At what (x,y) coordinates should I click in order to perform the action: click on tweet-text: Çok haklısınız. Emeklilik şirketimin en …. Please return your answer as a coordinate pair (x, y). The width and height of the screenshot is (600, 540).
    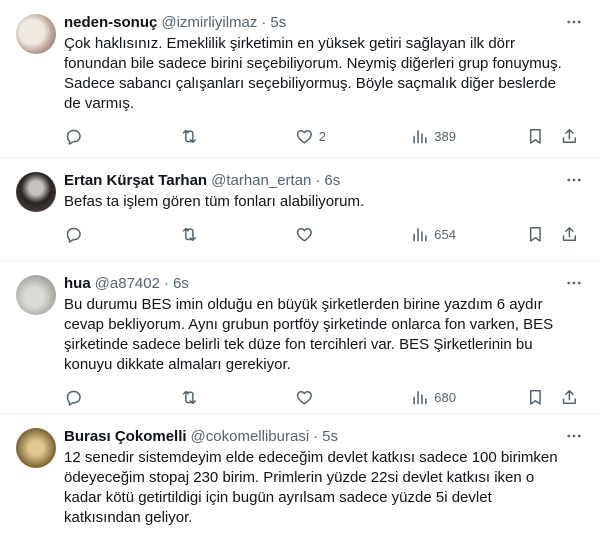
    Looking at the image, I should click on (313, 73).